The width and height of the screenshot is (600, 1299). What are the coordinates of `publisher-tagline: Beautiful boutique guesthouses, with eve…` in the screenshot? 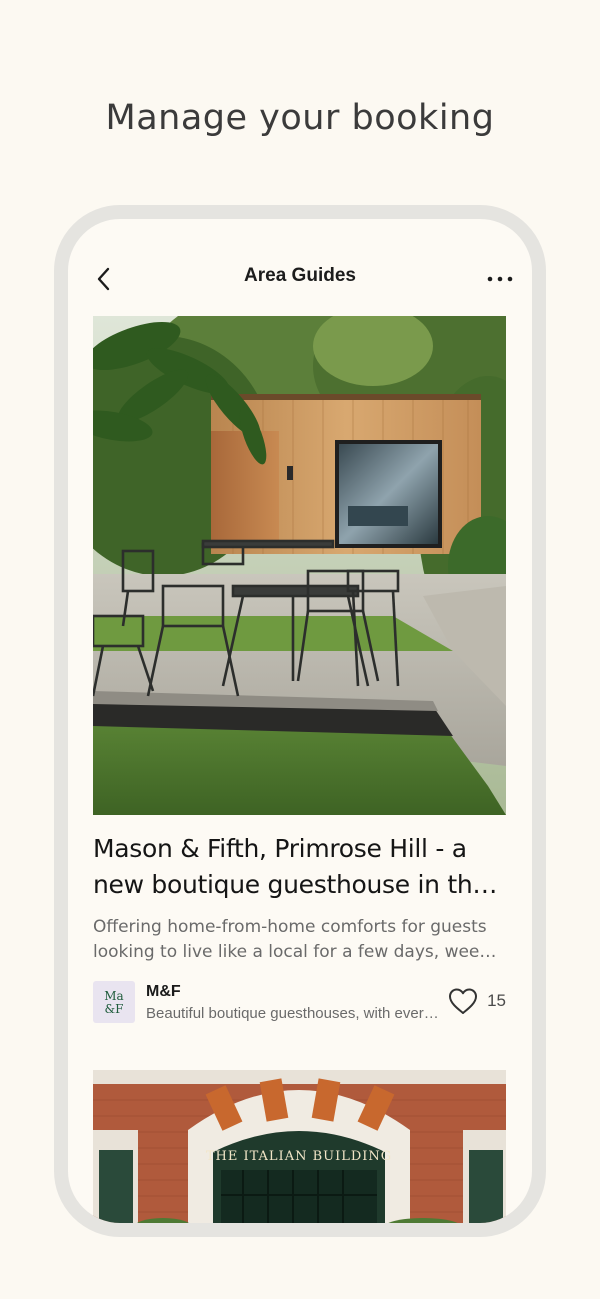 It's located at (296, 1013).